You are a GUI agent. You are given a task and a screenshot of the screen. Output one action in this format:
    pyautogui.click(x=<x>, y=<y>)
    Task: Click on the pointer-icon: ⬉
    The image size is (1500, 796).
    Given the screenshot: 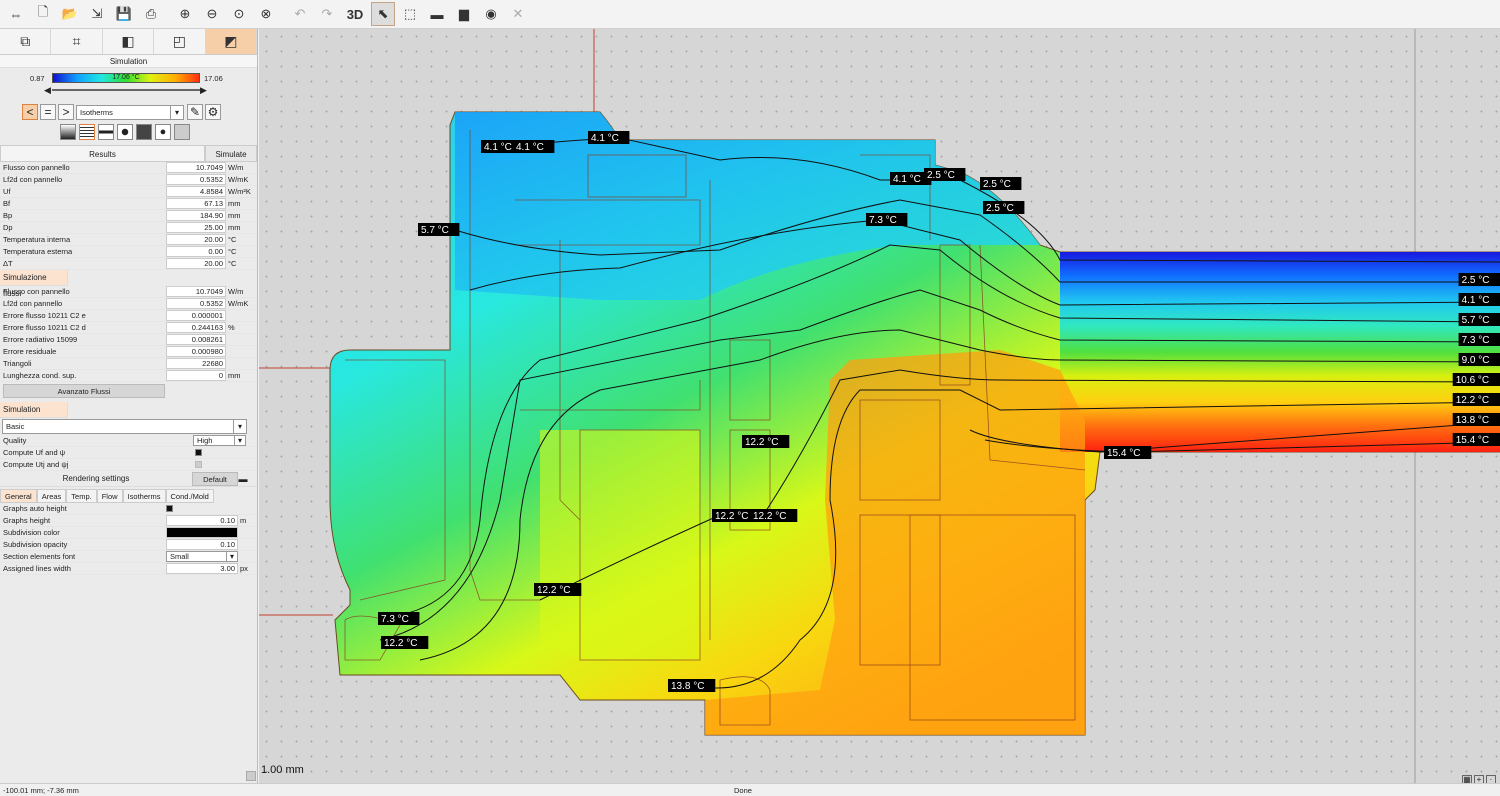 What is the action you would take?
    pyautogui.click(x=383, y=14)
    